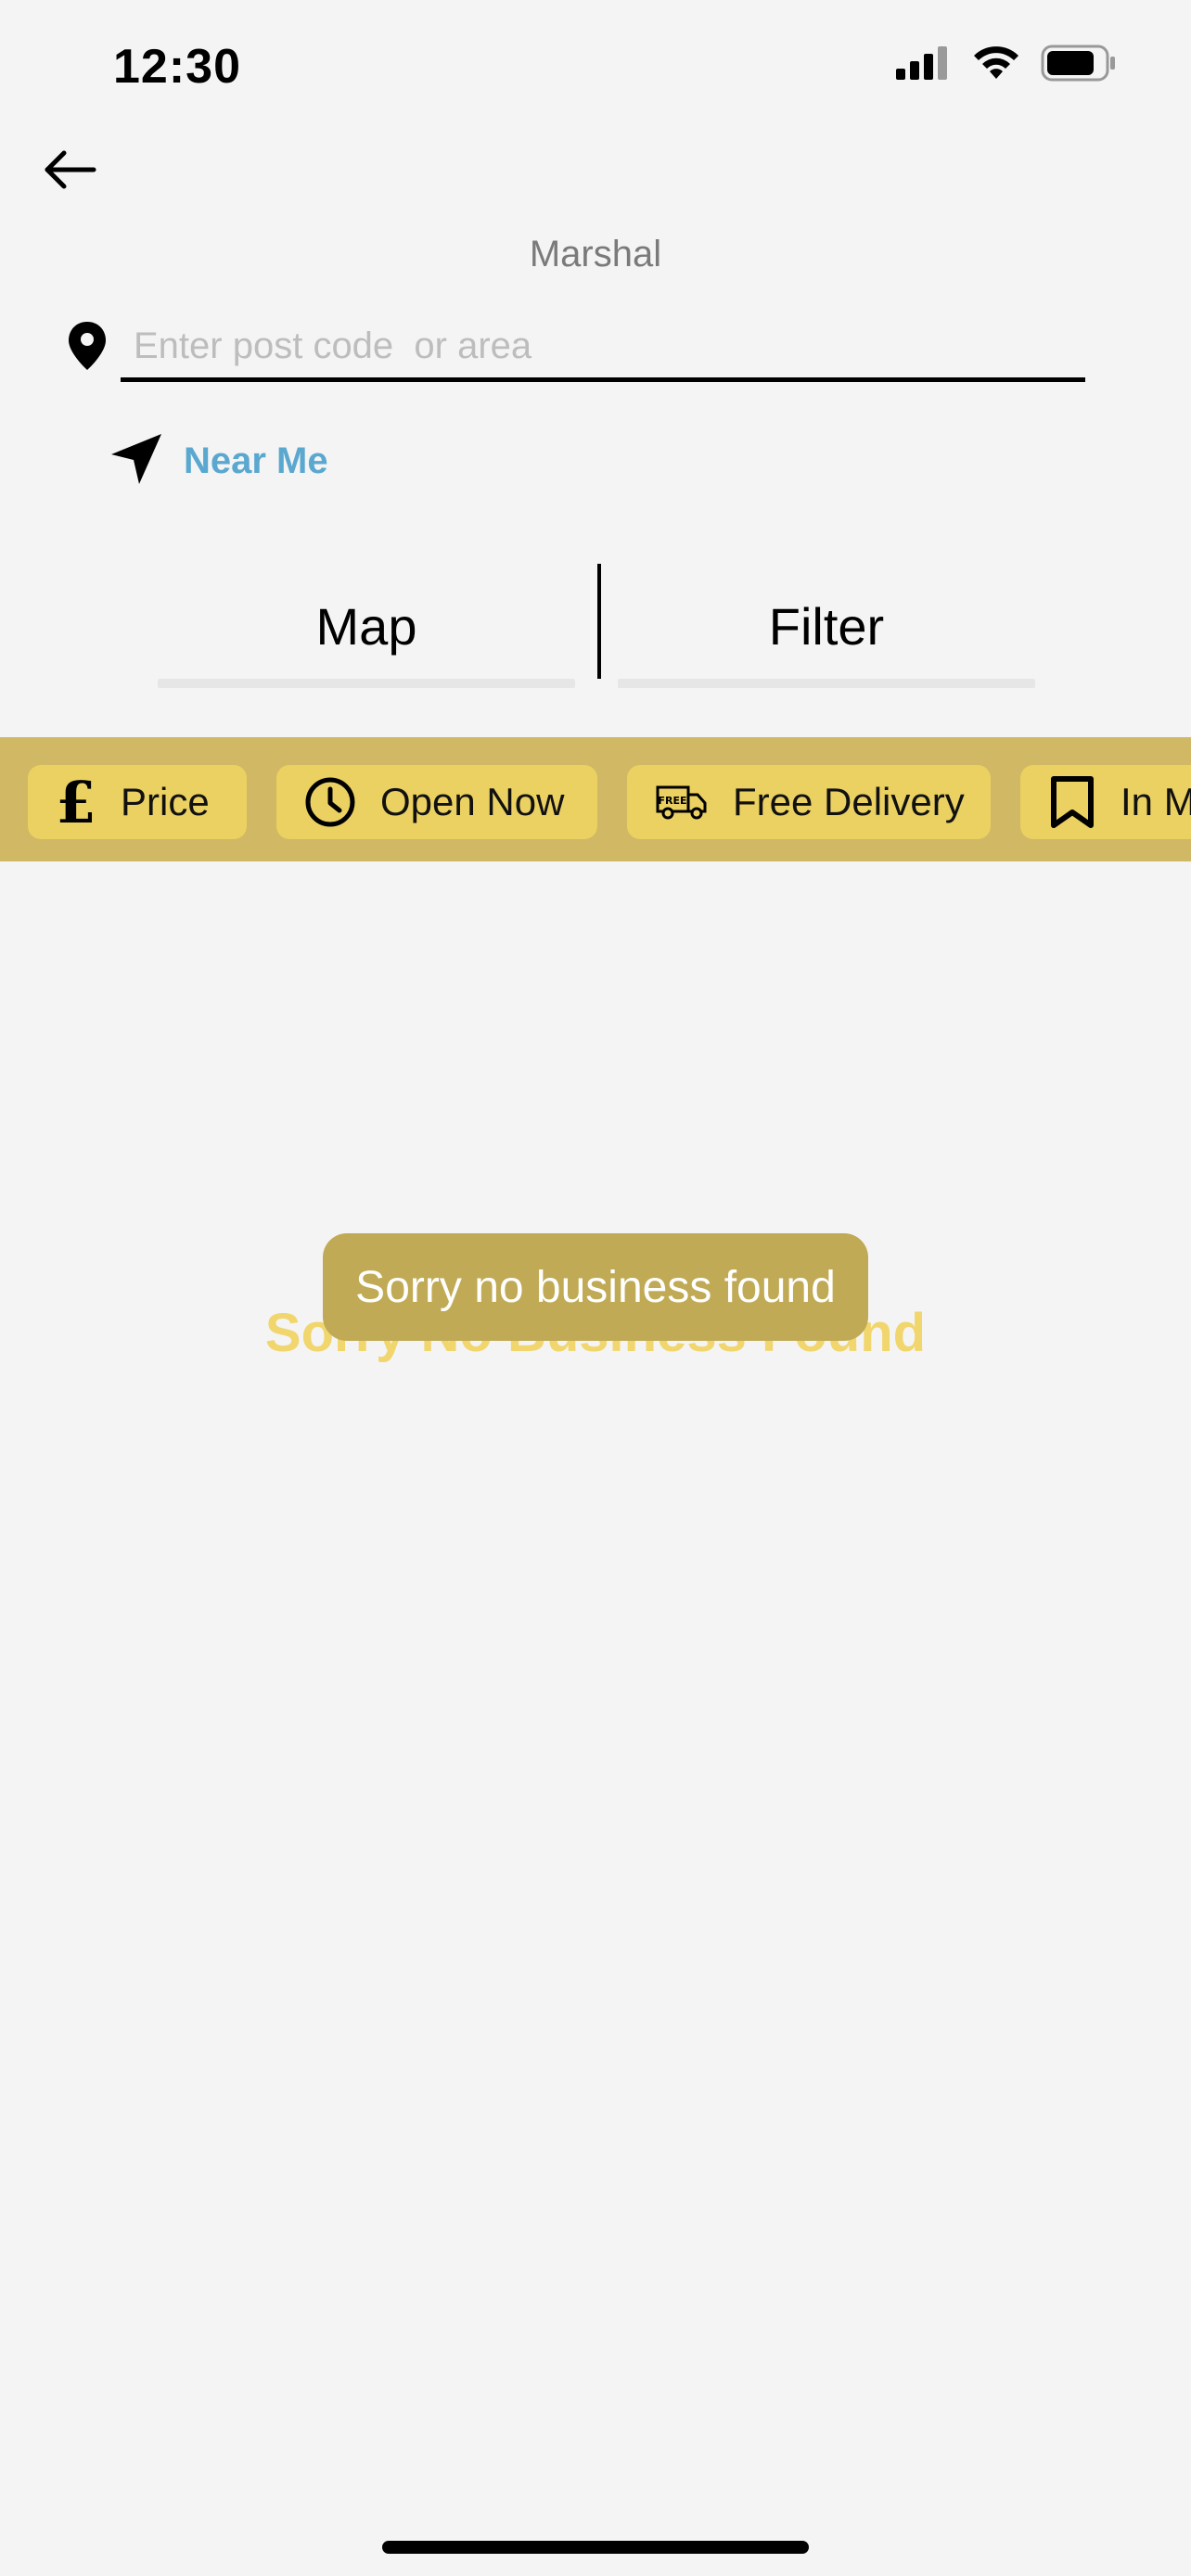 This screenshot has height=2576, width=1191. I want to click on tab-filter: Filter, so click(827, 626).